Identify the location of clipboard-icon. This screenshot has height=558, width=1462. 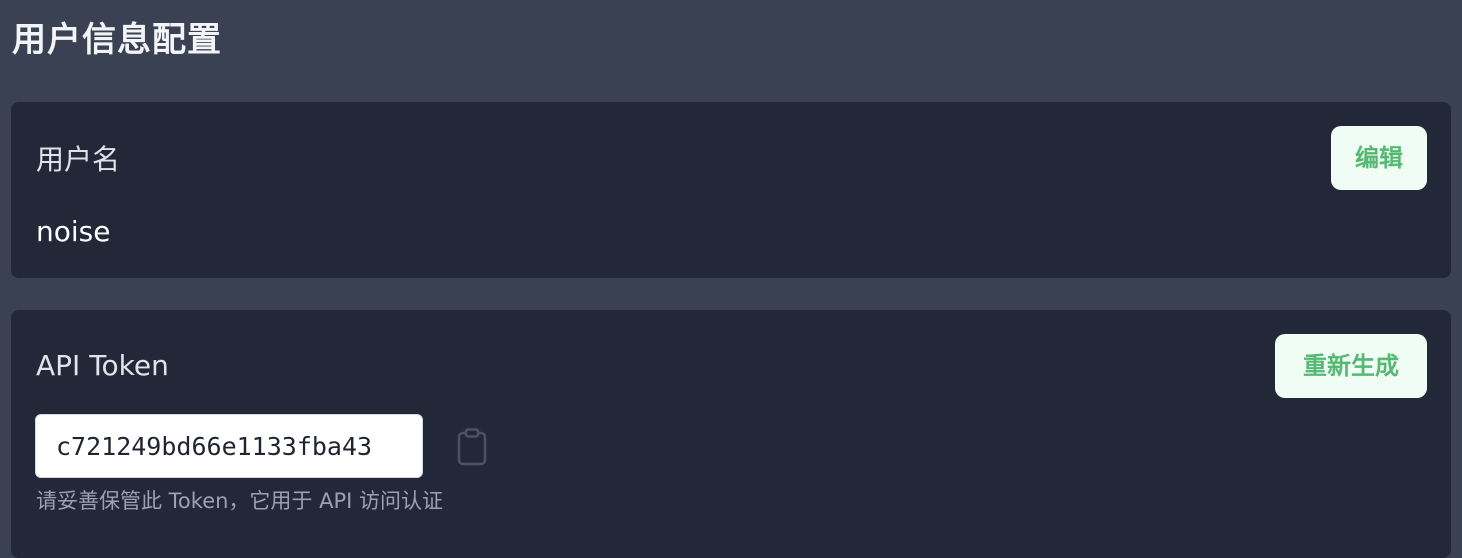
(472, 447).